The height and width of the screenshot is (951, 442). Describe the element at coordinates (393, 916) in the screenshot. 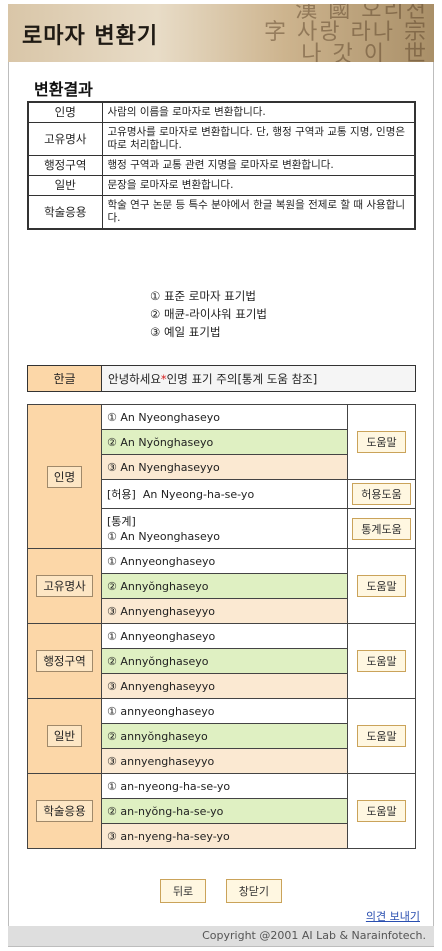

I see `feedback-link: 의견 보내기` at that location.